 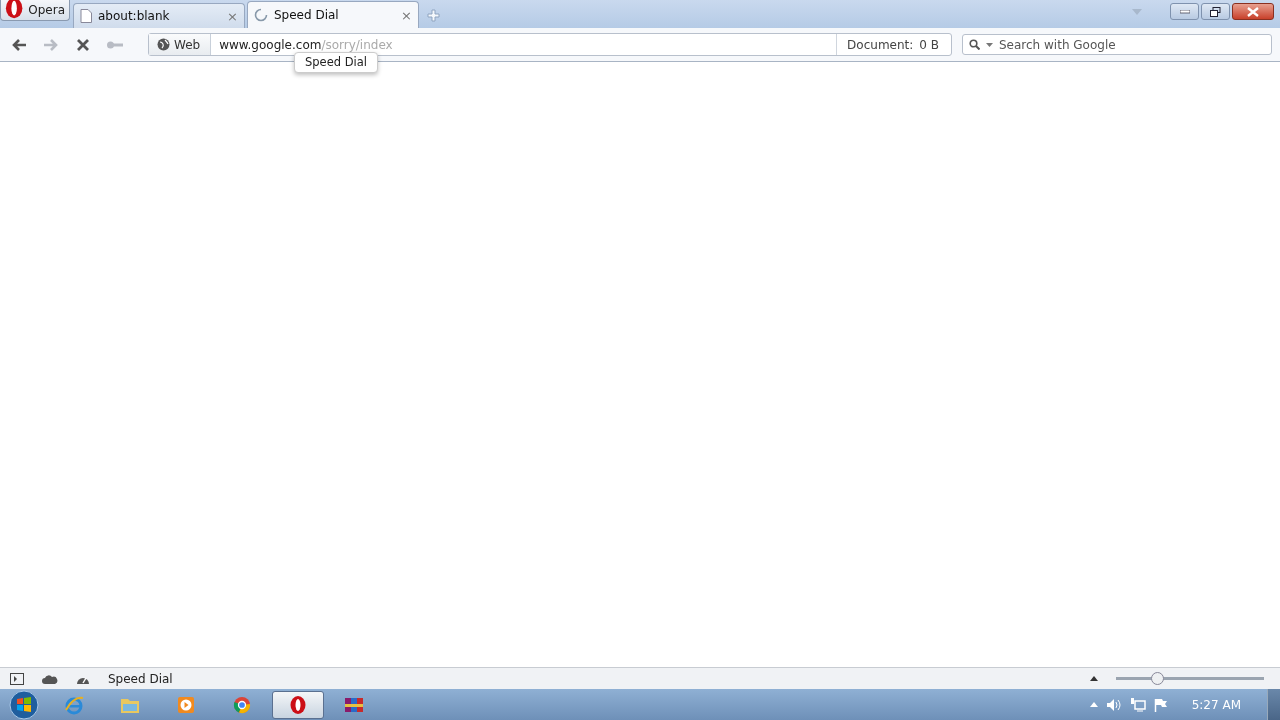 What do you see at coordinates (550, 44) in the screenshot?
I see `address-field: Web www.google.com/sorry/index Document: 0 B` at bounding box center [550, 44].